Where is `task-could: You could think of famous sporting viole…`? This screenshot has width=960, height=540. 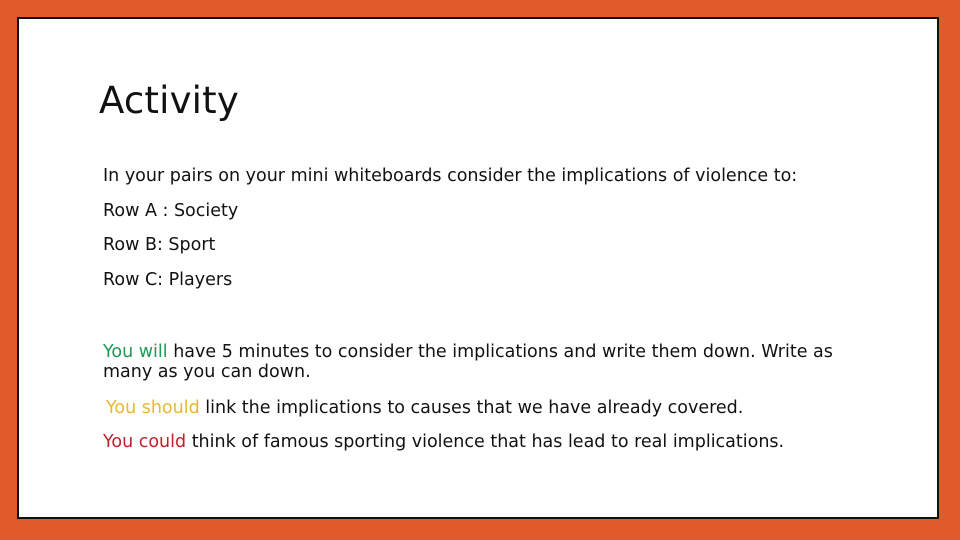
task-could: You could think of famous sporting viole… is located at coordinates (443, 442).